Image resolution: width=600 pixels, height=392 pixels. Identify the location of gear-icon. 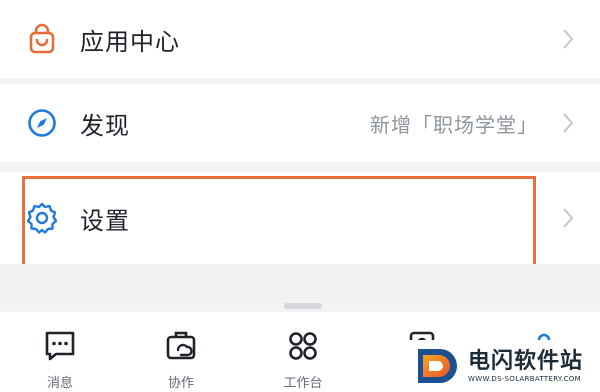
(42, 218).